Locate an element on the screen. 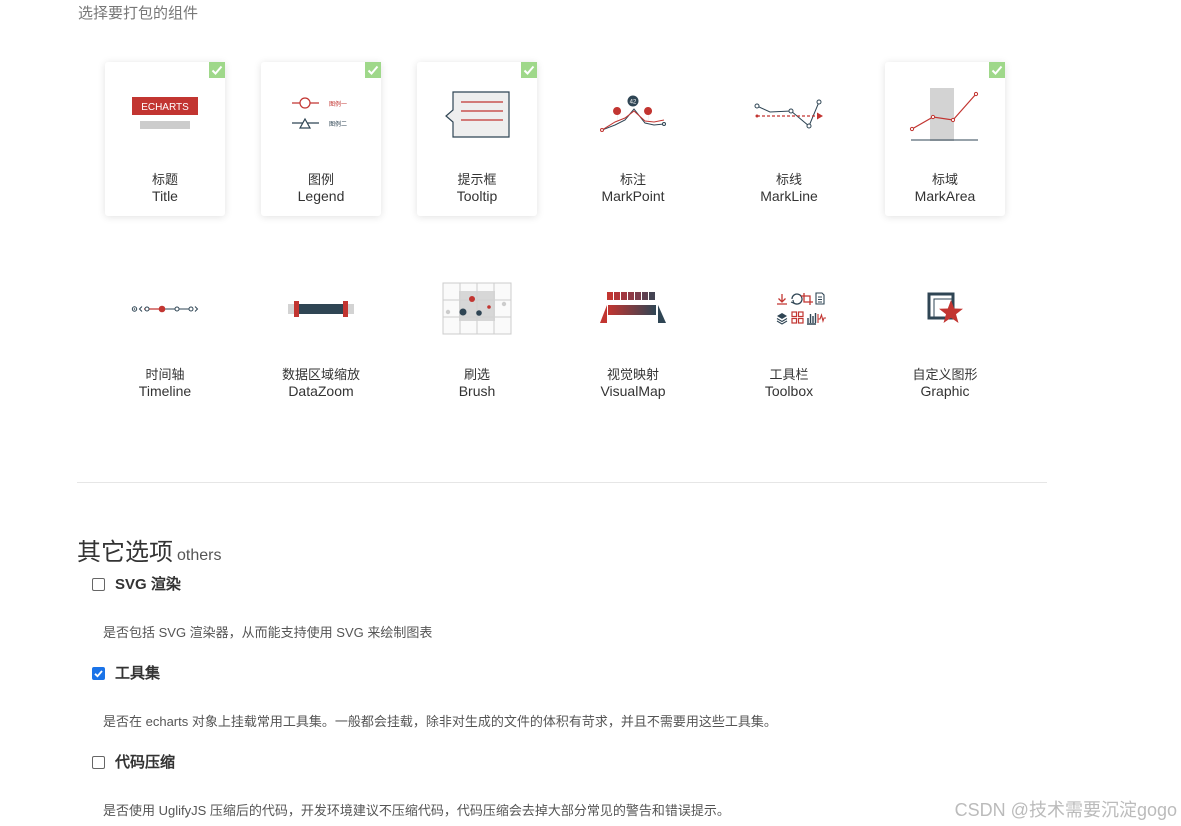 Image resolution: width=1181 pixels, height=826 pixels. svg-render-checkbox is located at coordinates (98, 584).